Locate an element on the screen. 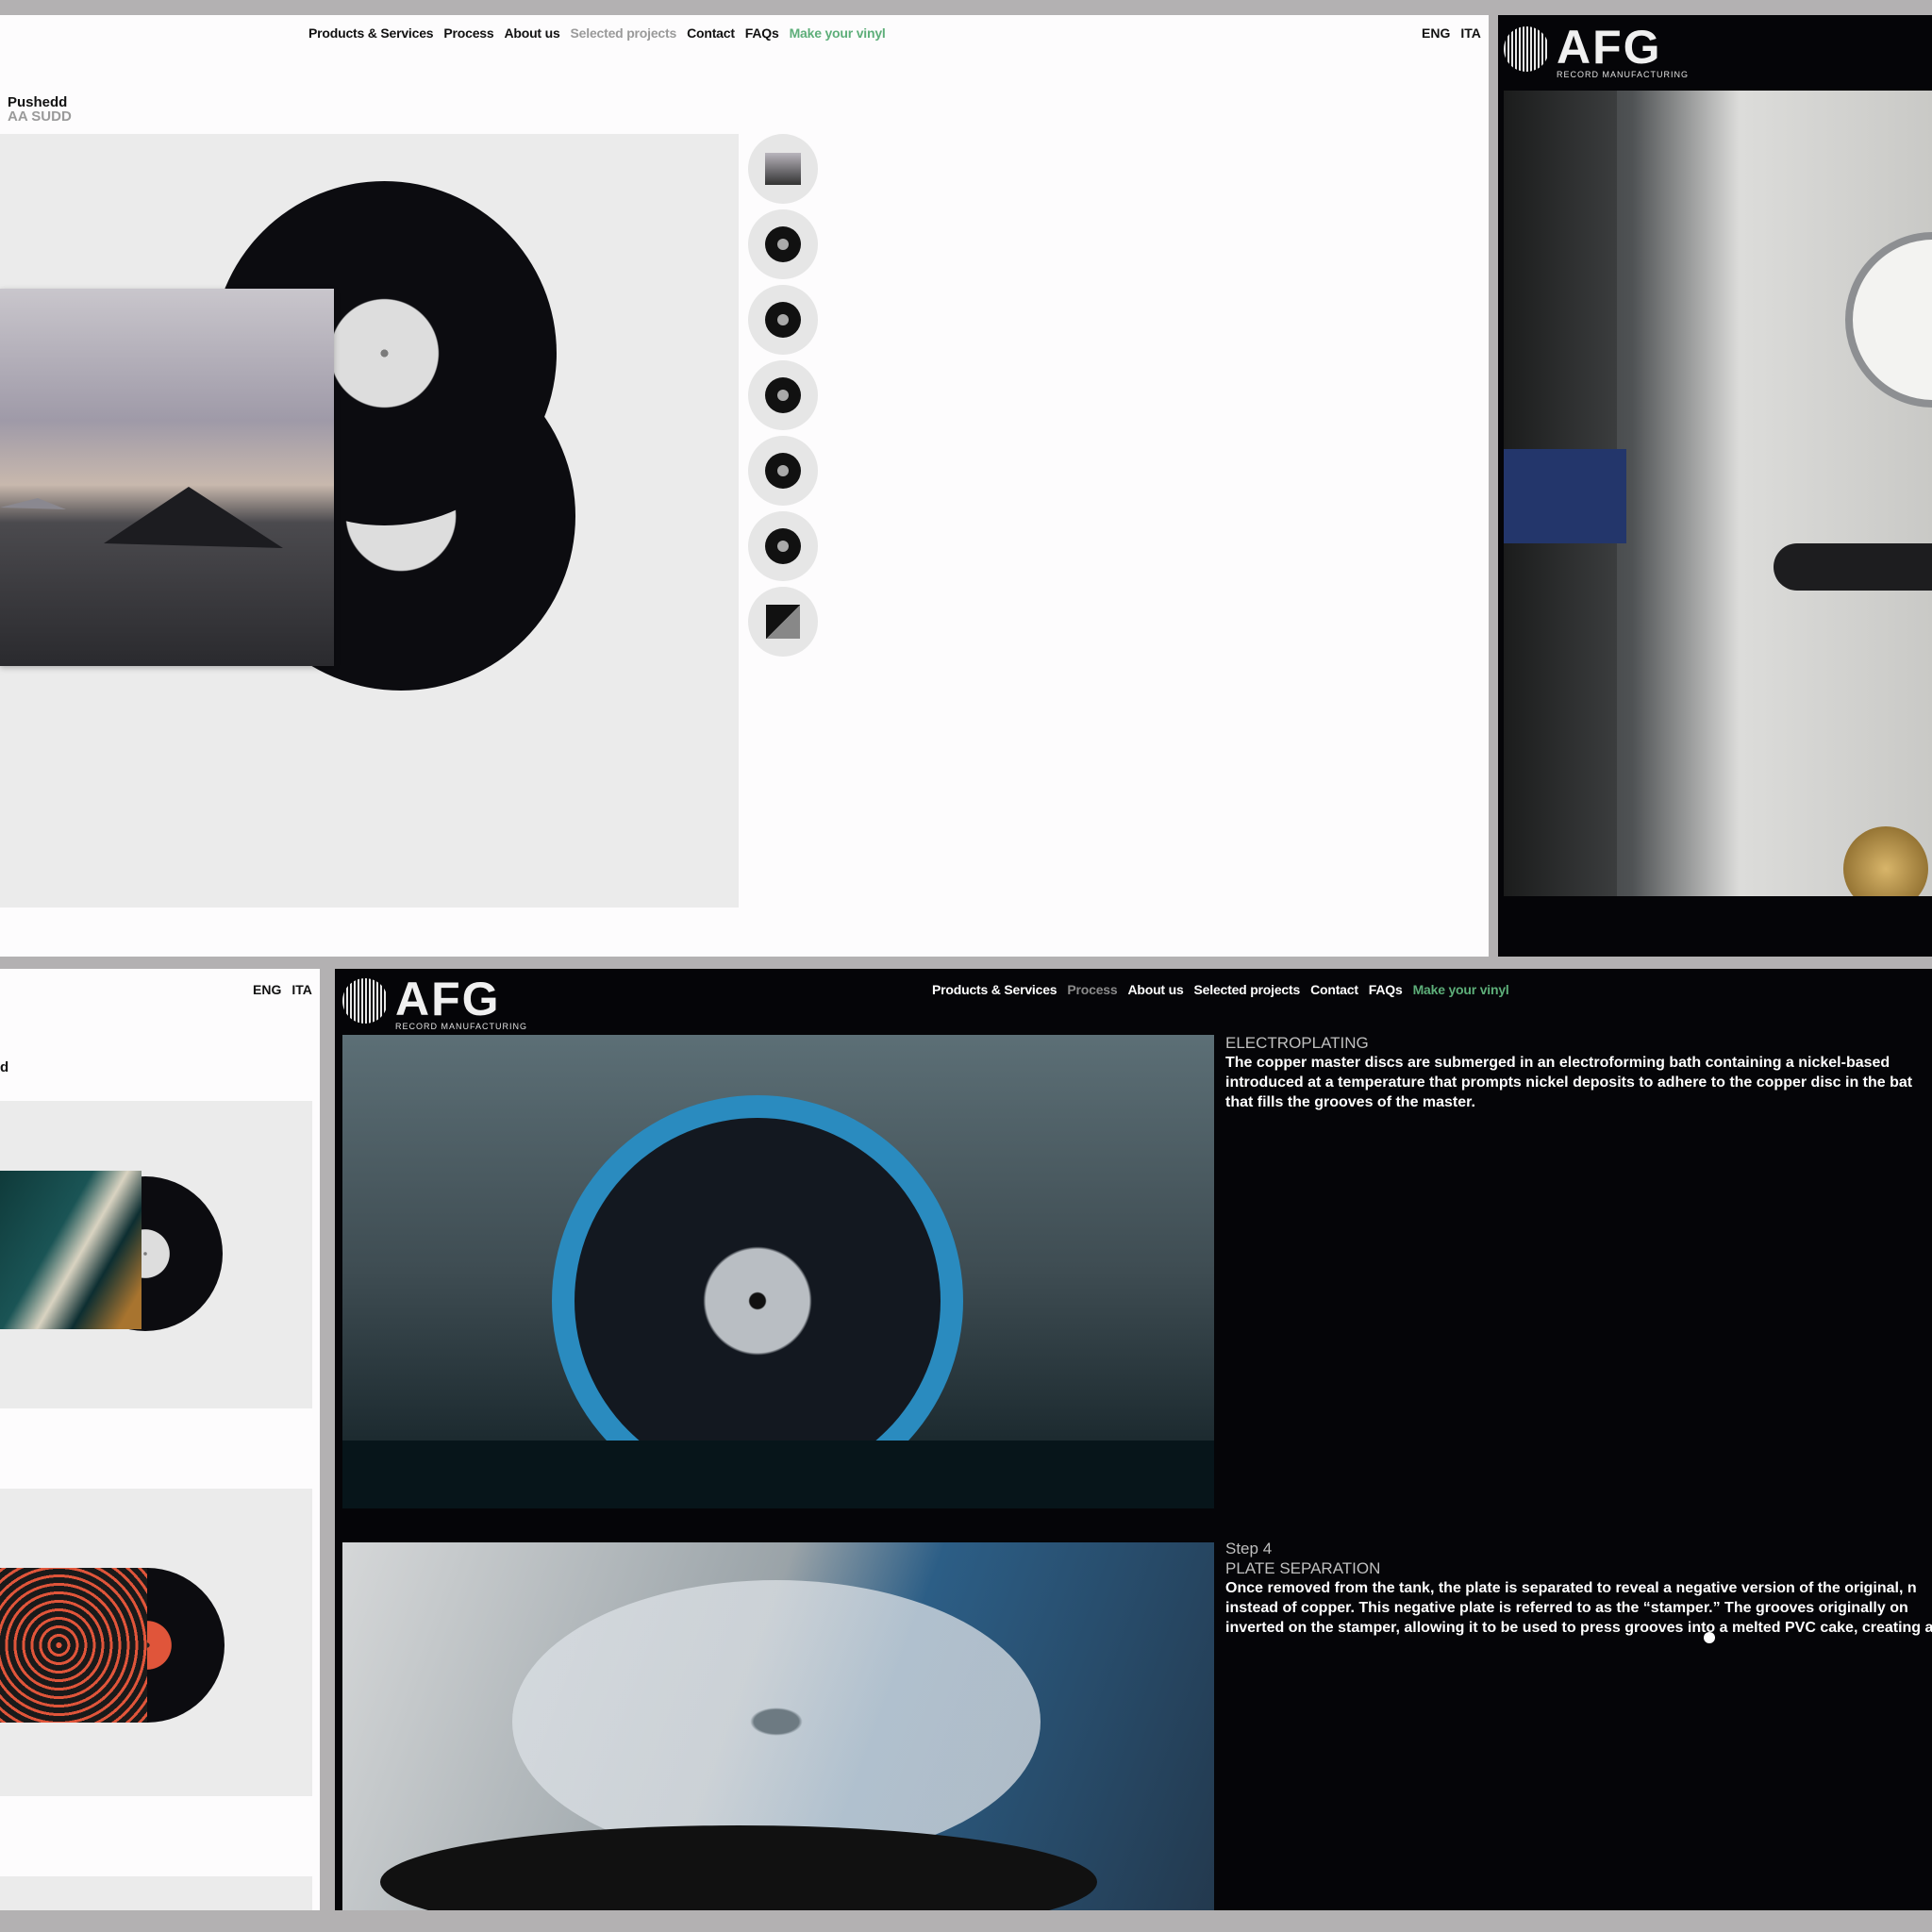 Image resolution: width=1932 pixels, height=1932 pixels. logo-sub-2: RECORD MANUFACTURING is located at coordinates (462, 1027).